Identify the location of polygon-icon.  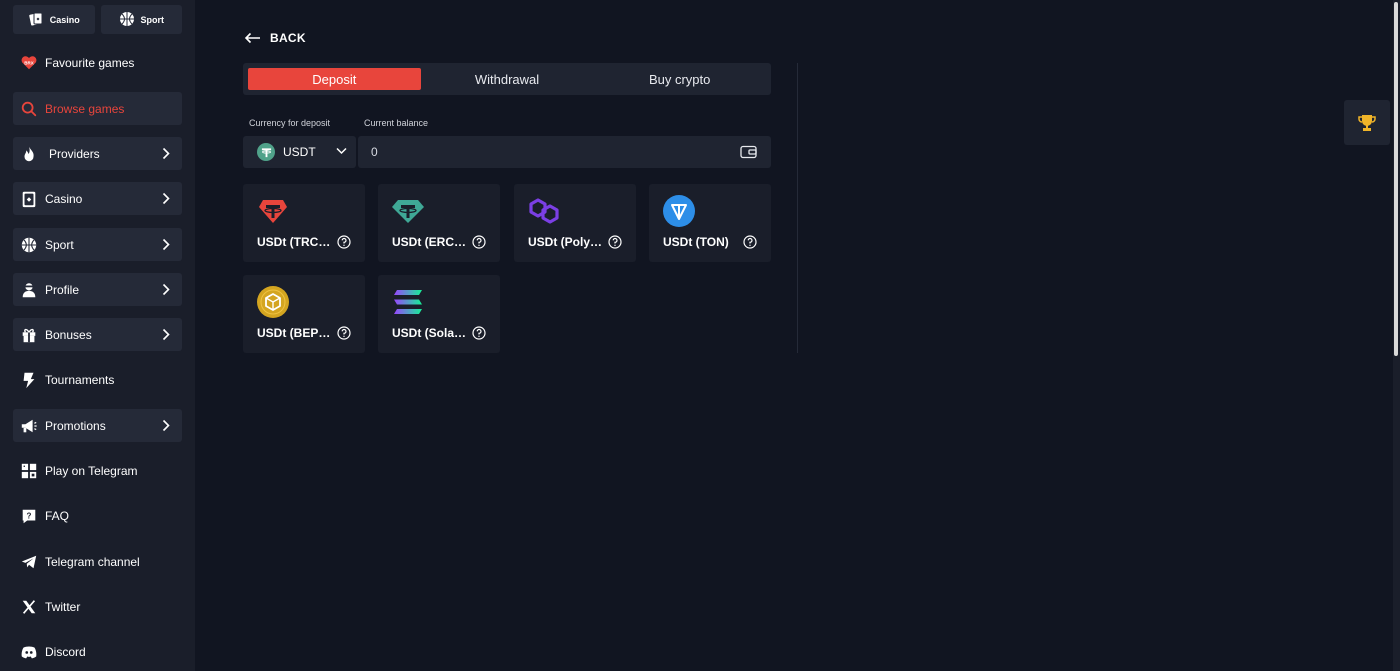
(544, 211).